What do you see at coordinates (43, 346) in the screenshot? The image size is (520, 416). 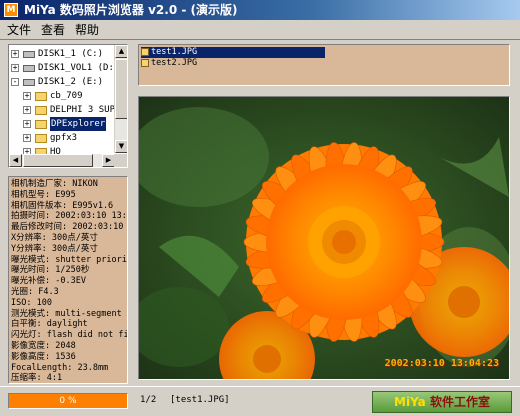 I see `exif-line: 影像宽度: 2048` at bounding box center [43, 346].